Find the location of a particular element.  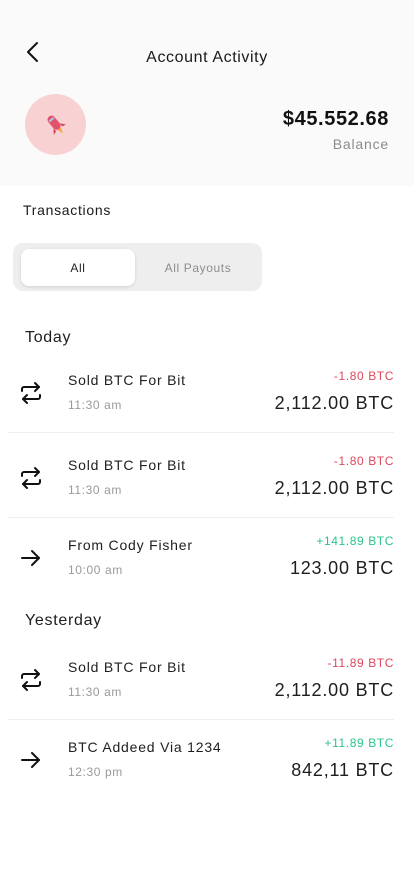

balance-amount: $45.552.68 is located at coordinates (335, 119).